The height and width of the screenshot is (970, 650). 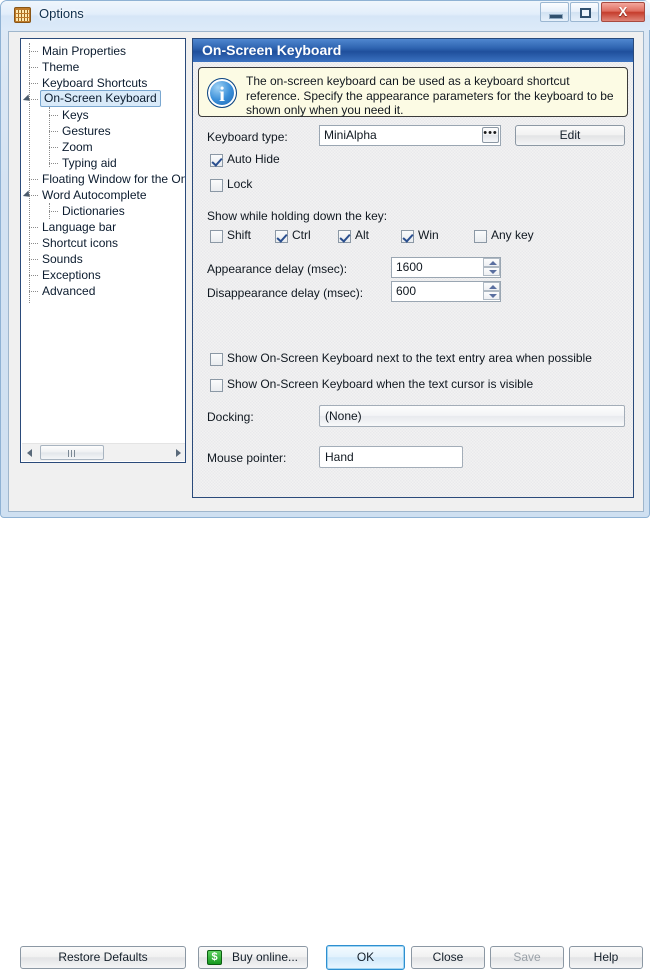 I want to click on sidebar-item-advanced: Advanced, so click(x=103, y=291).